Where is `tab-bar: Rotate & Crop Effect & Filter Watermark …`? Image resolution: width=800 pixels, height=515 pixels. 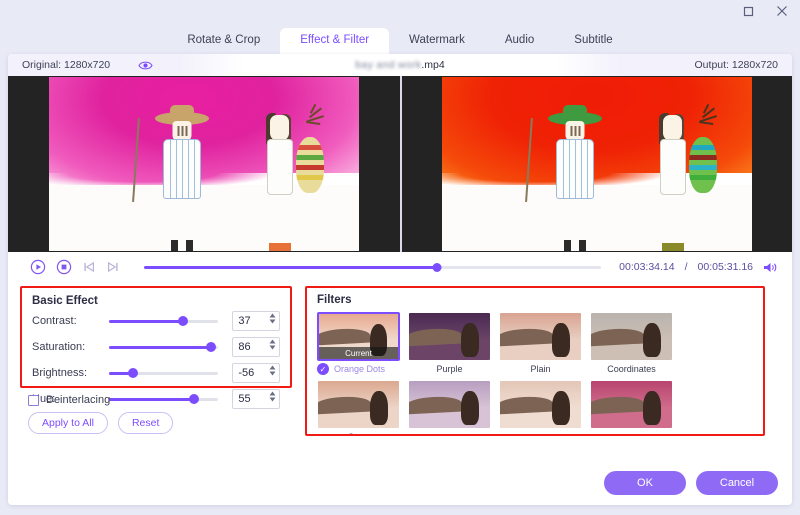 tab-bar: Rotate & Crop Effect & Filter Watermark … is located at coordinates (400, 38).